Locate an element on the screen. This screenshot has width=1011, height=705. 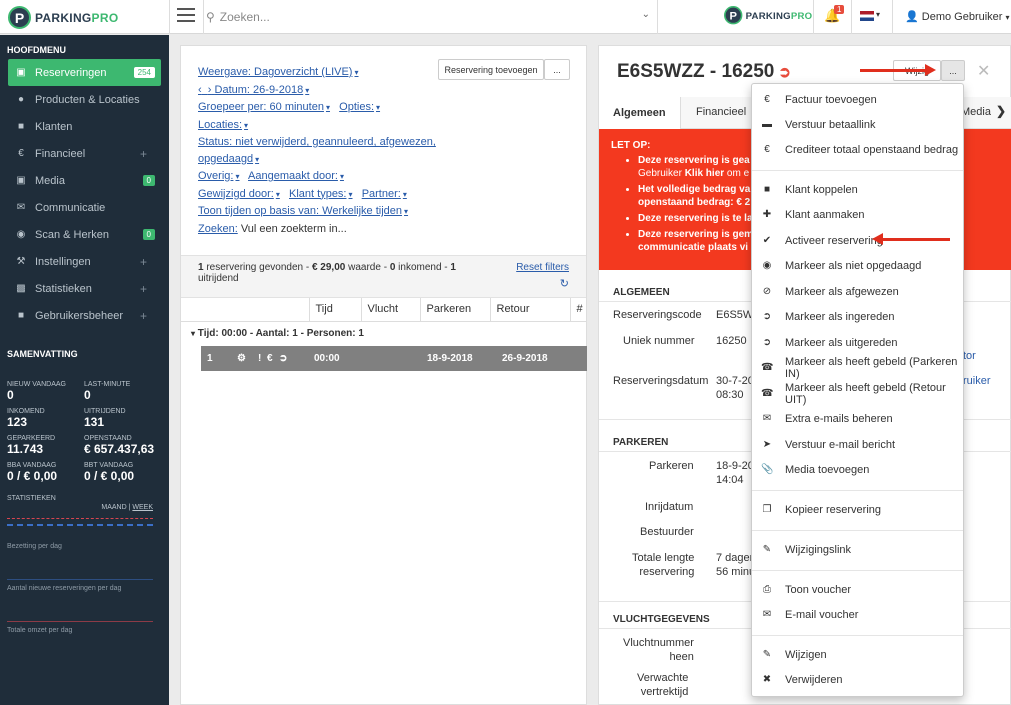
filter-klanttypes: Klant types: ▾ is located at coordinates (321, 194).